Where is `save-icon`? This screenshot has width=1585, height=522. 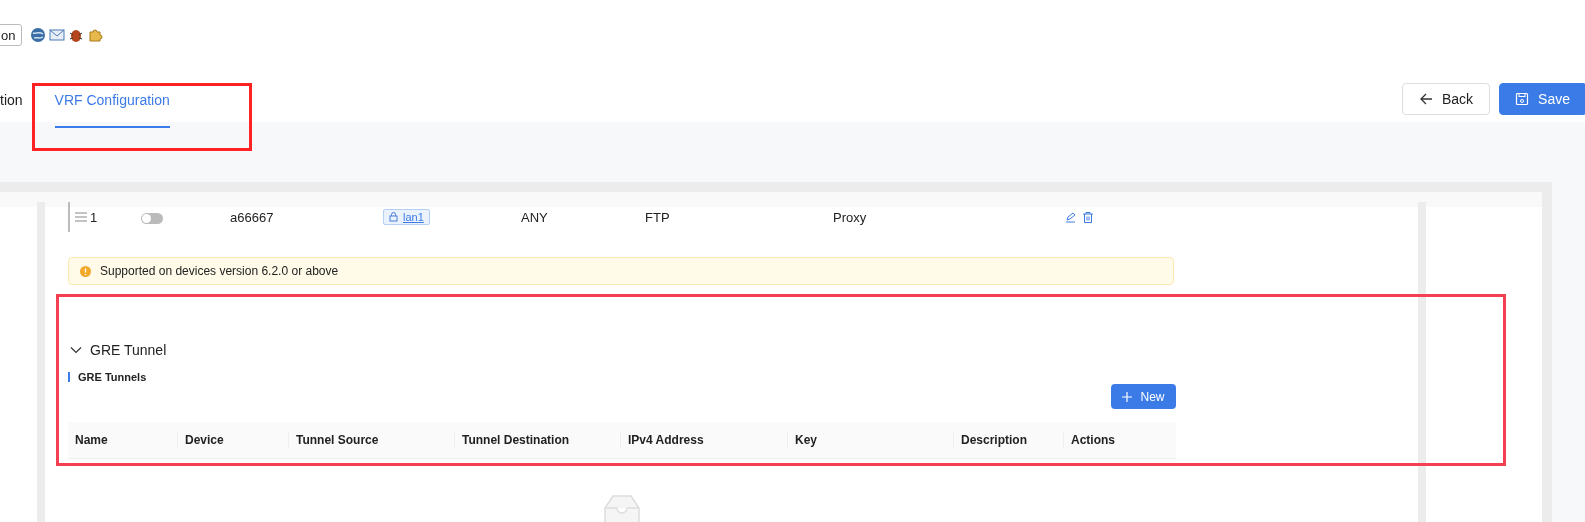
save-icon is located at coordinates (1522, 99).